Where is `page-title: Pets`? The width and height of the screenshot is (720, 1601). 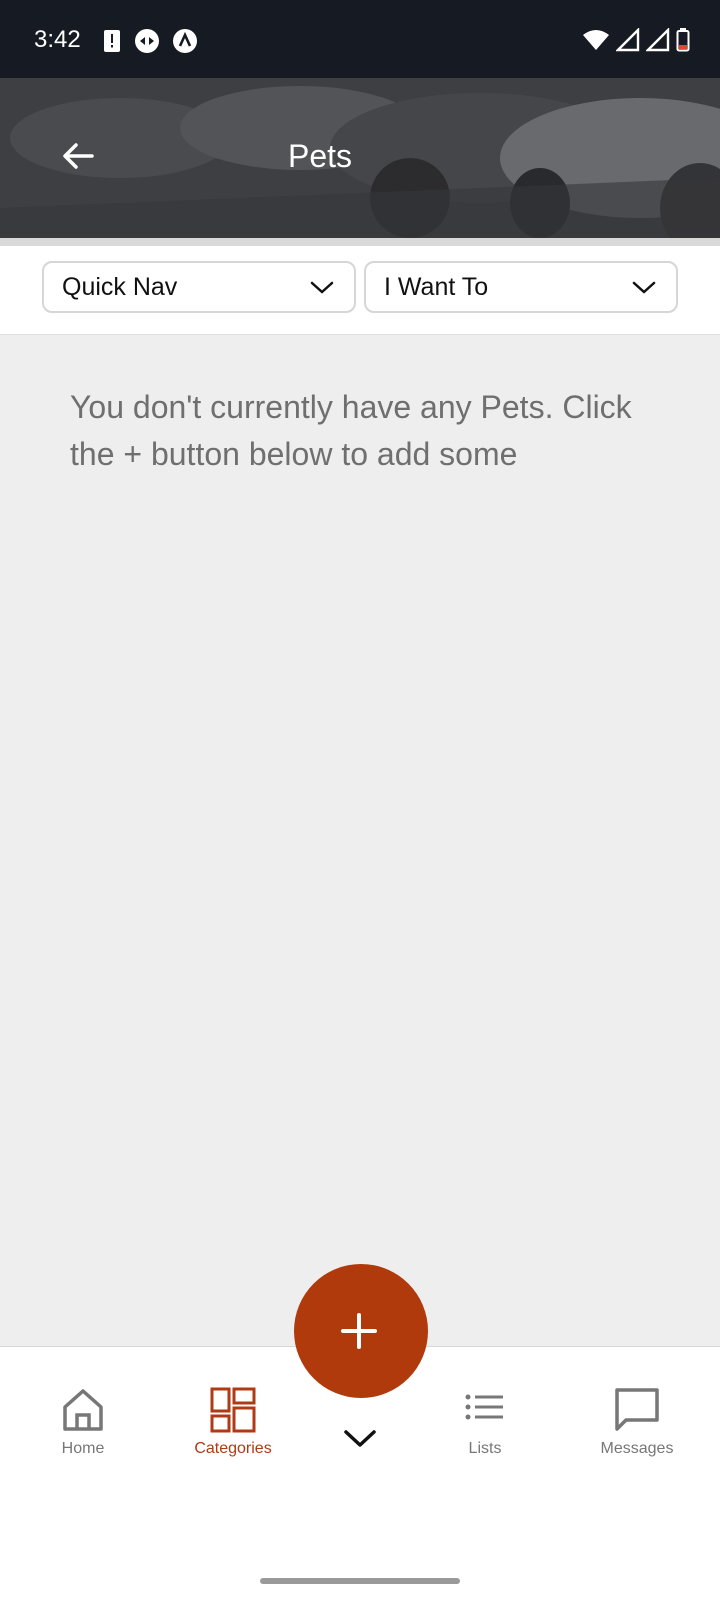
page-title: Pets is located at coordinates (320, 156).